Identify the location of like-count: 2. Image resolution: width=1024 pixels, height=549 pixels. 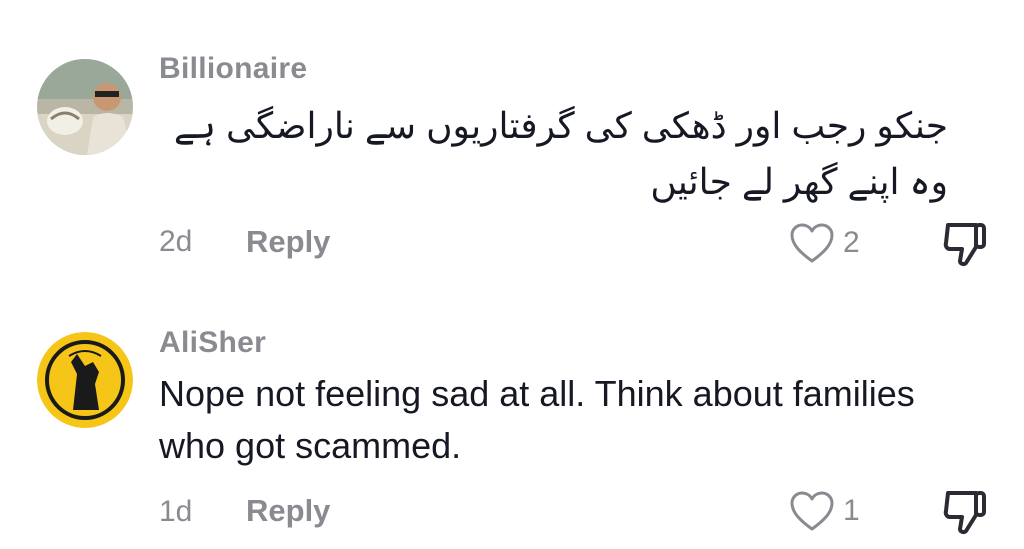
(851, 242).